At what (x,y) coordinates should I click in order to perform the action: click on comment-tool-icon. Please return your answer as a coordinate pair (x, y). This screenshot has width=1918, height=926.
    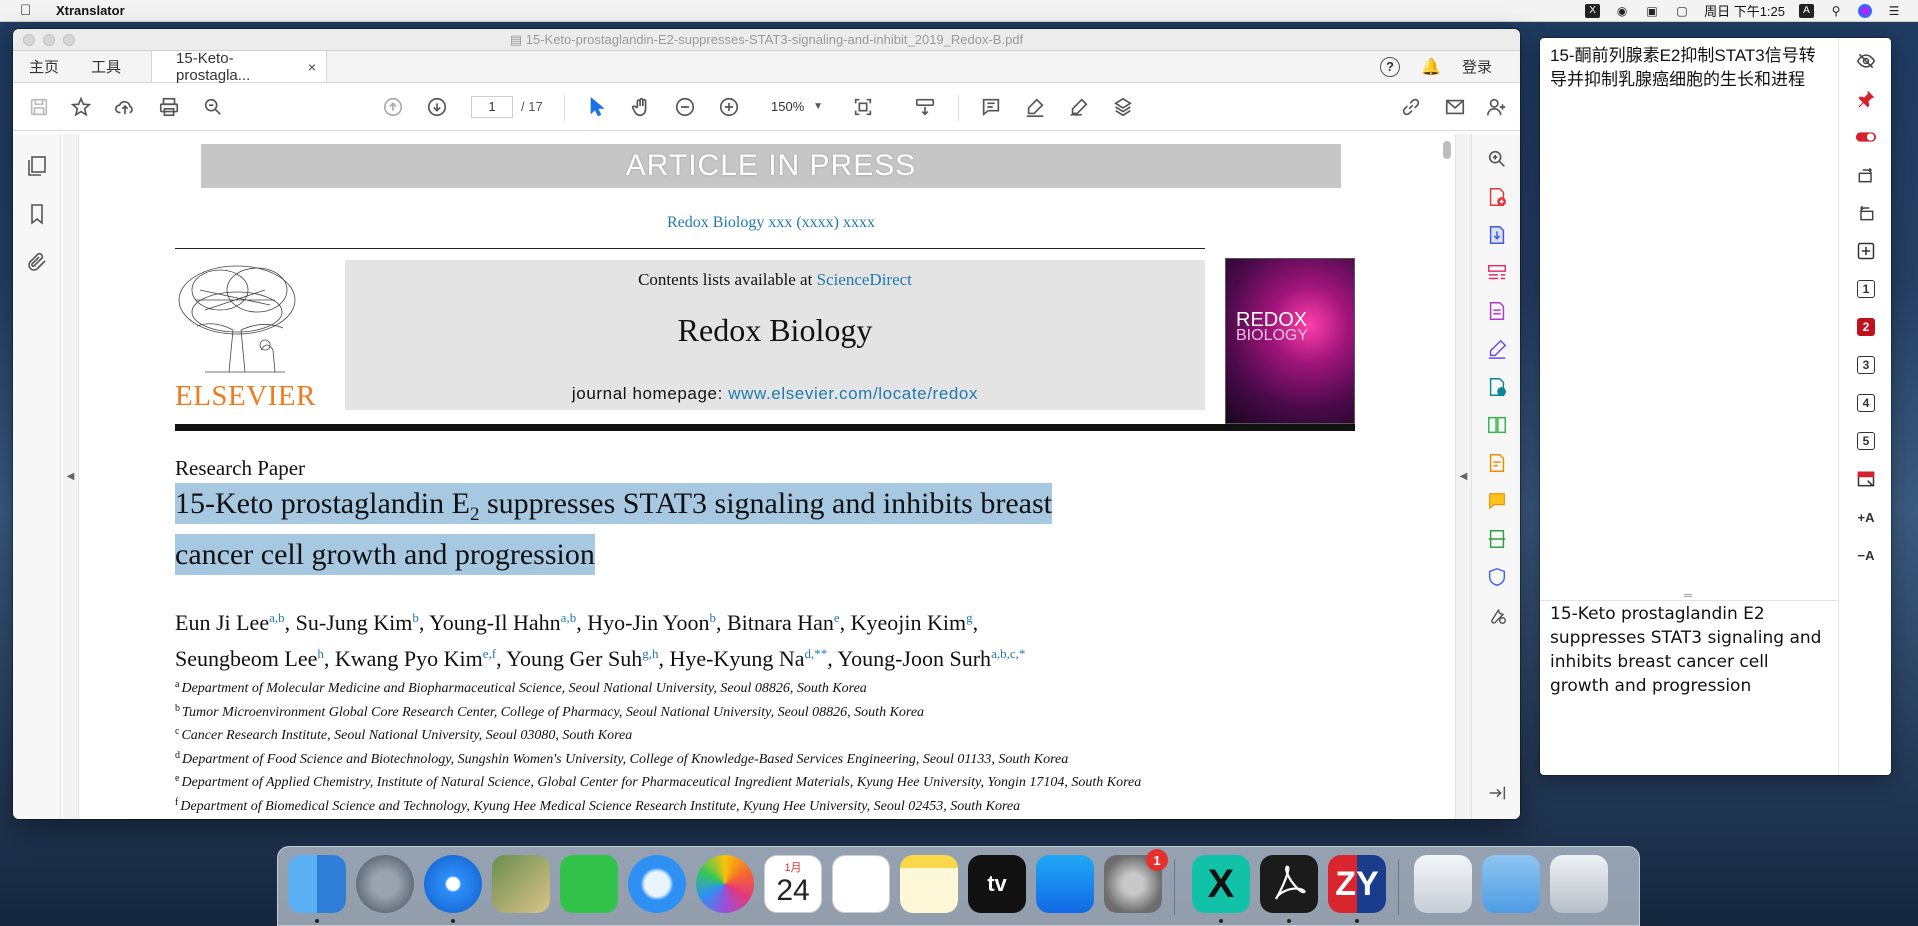
    Looking at the image, I should click on (1497, 501).